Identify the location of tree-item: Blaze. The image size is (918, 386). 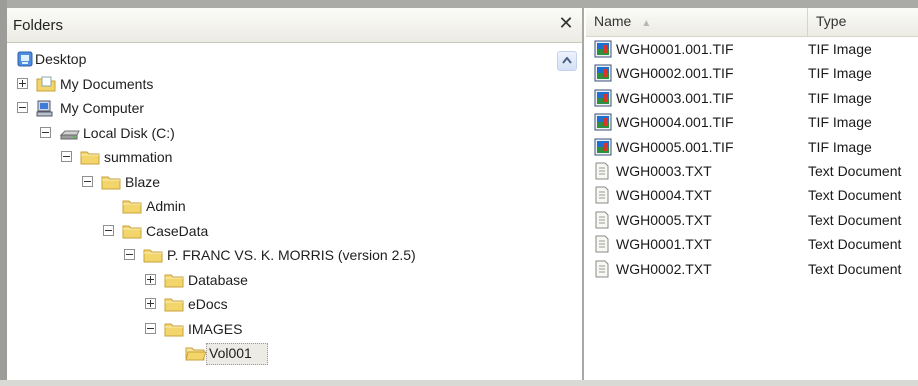
(277, 182).